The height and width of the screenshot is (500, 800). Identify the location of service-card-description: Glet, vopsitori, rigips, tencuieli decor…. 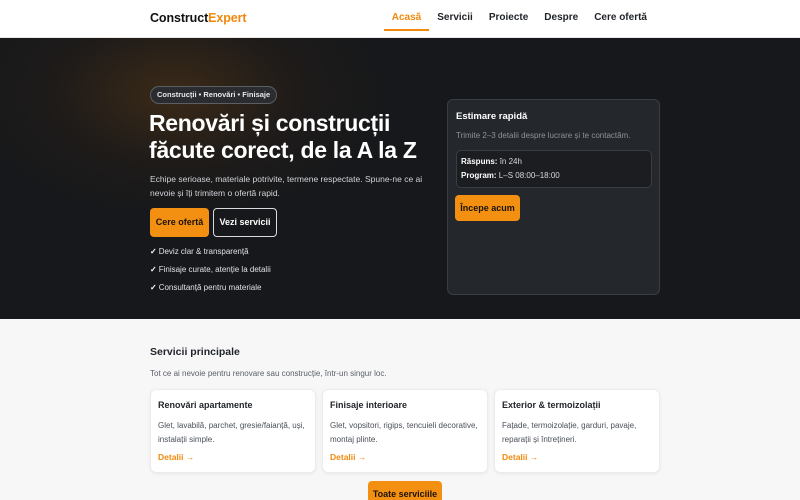
(404, 432).